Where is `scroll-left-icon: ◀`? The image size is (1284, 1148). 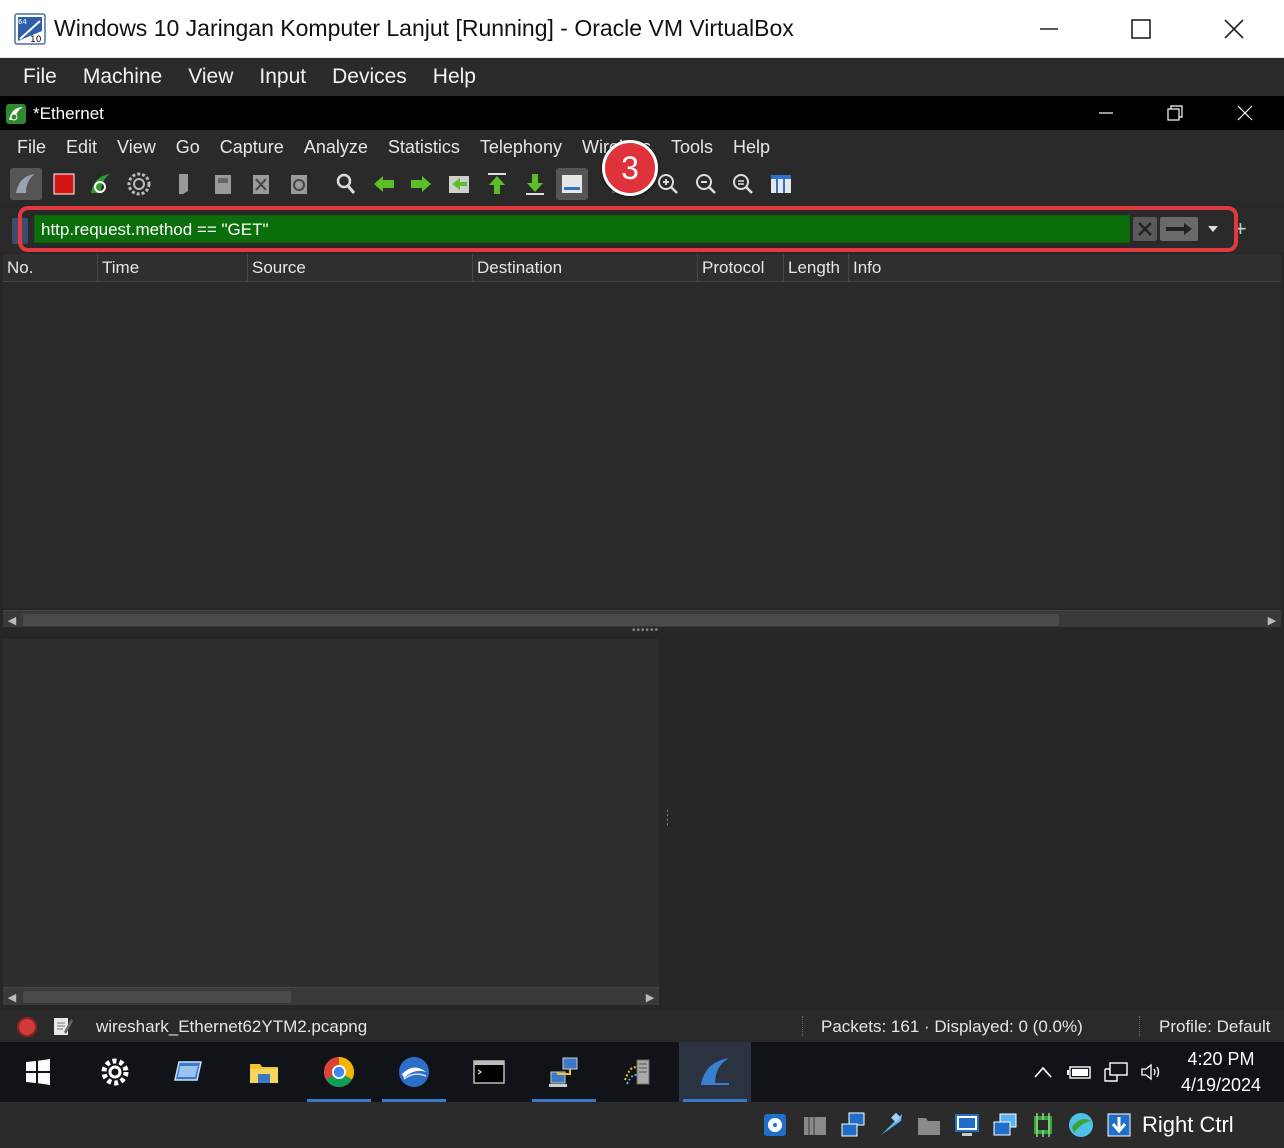
scroll-left-icon: ◀ is located at coordinates (12, 997).